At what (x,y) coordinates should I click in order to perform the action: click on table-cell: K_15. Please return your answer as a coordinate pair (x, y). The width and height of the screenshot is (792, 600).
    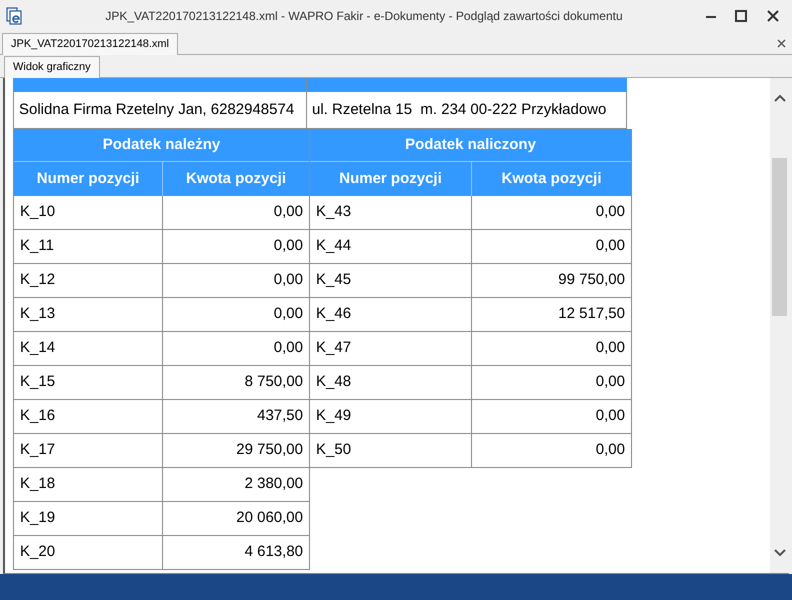
    Looking at the image, I should click on (88, 382).